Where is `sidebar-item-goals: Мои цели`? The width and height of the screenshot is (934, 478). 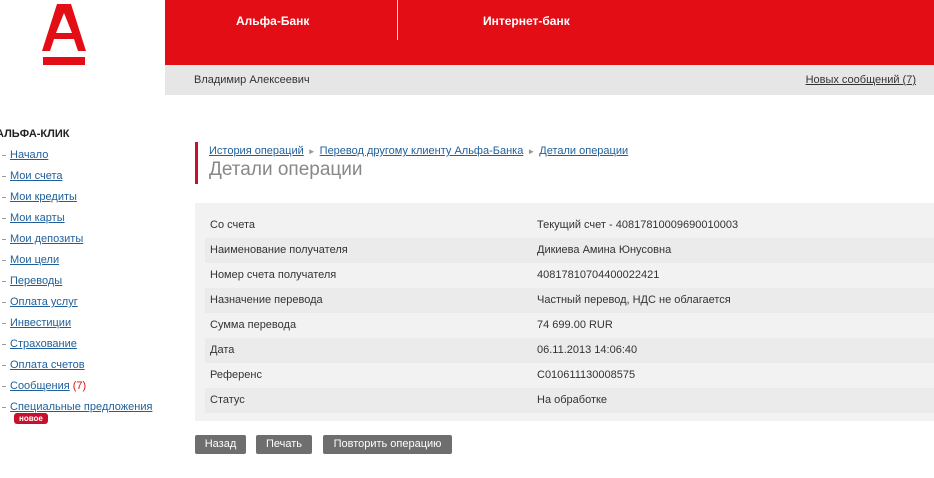
sidebar-item-goals: Мои цели is located at coordinates (82, 264).